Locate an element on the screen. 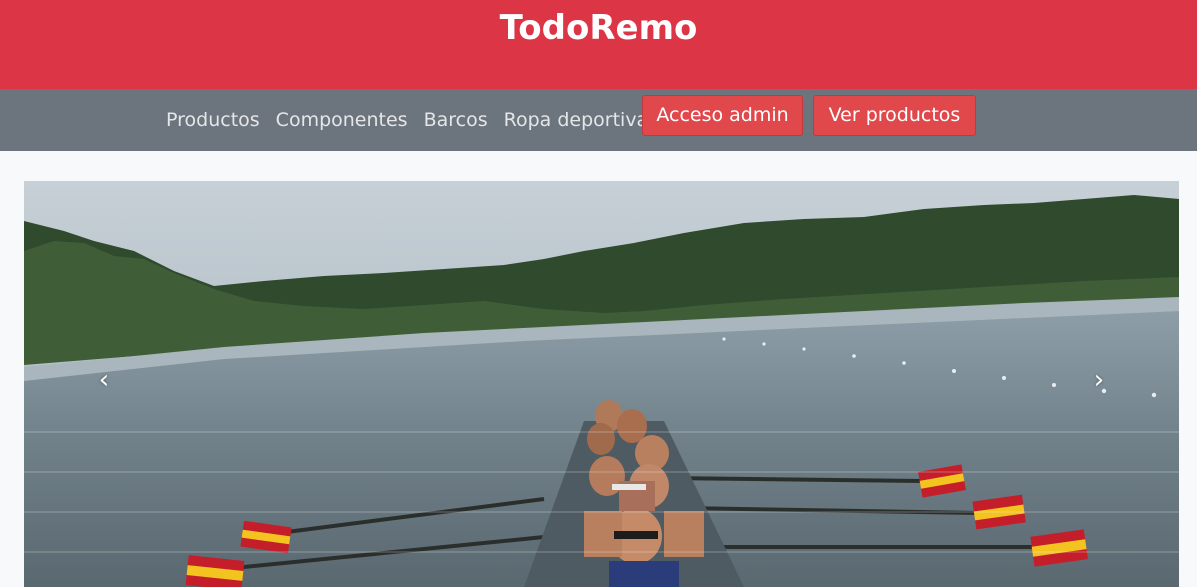 The width and height of the screenshot is (1197, 587). nav-link-barcos: Barcos is located at coordinates (456, 120).